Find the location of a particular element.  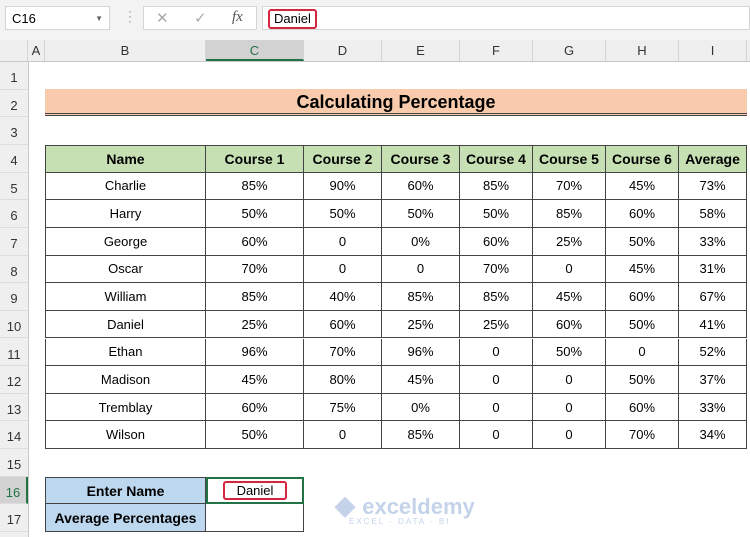

row-header-10: 10 is located at coordinates (14, 325).